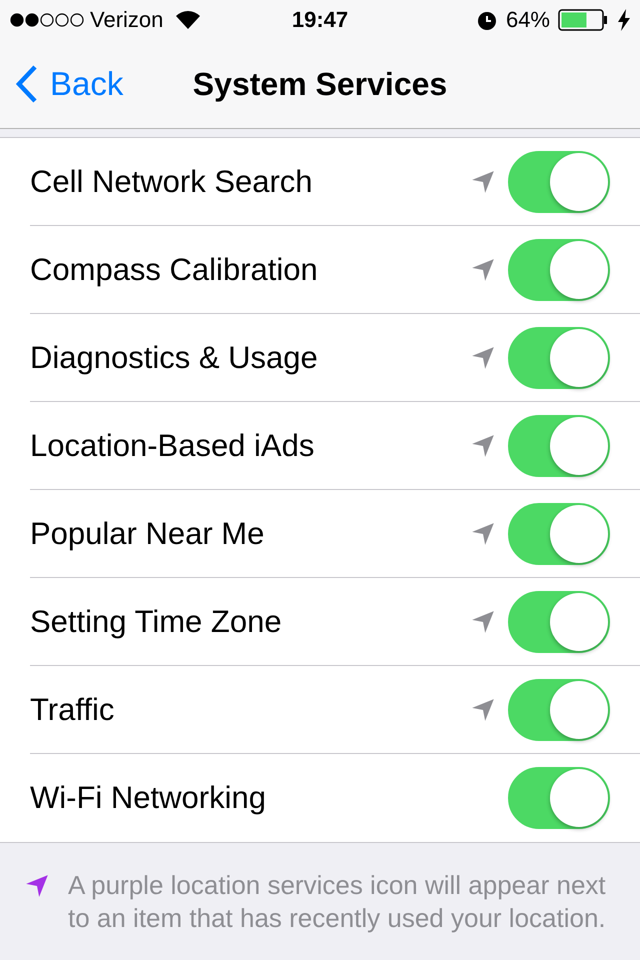  What do you see at coordinates (47, 20) in the screenshot?
I see `signal-icon` at bounding box center [47, 20].